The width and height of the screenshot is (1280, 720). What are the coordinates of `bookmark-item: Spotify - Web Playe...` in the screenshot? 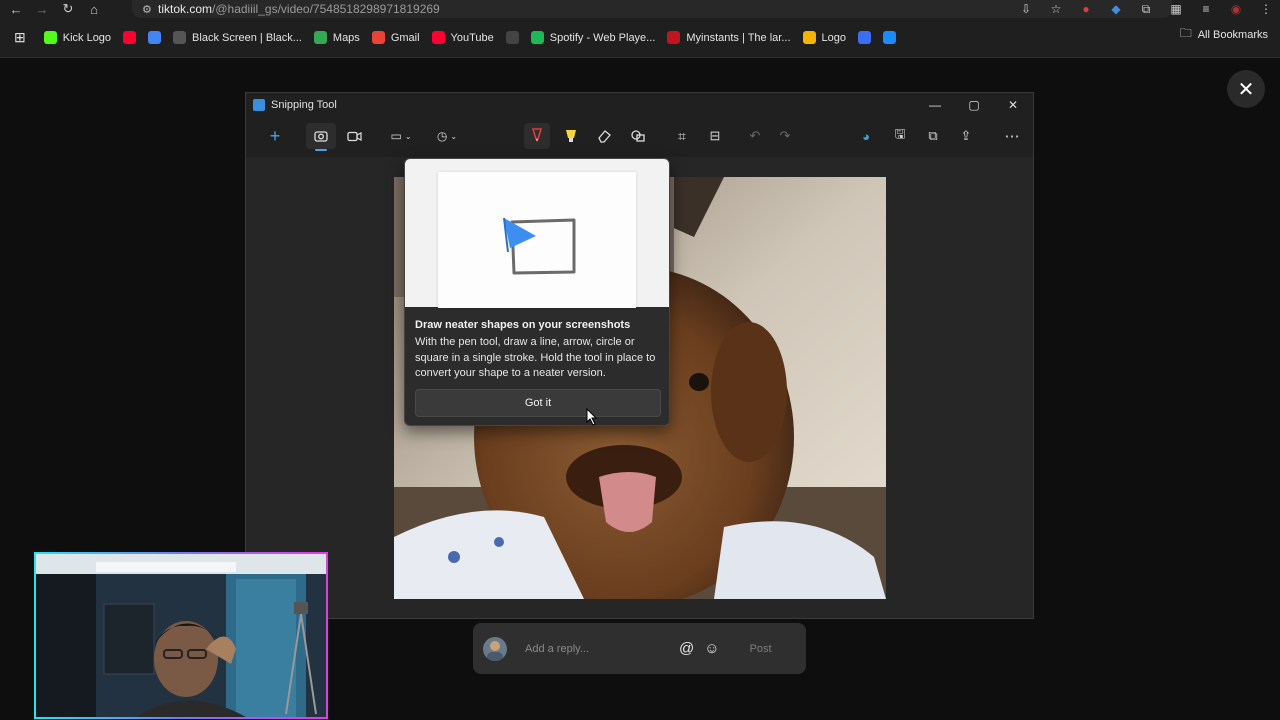 It's located at (593, 38).